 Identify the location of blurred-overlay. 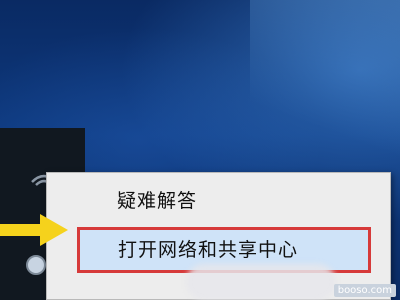
(261, 282).